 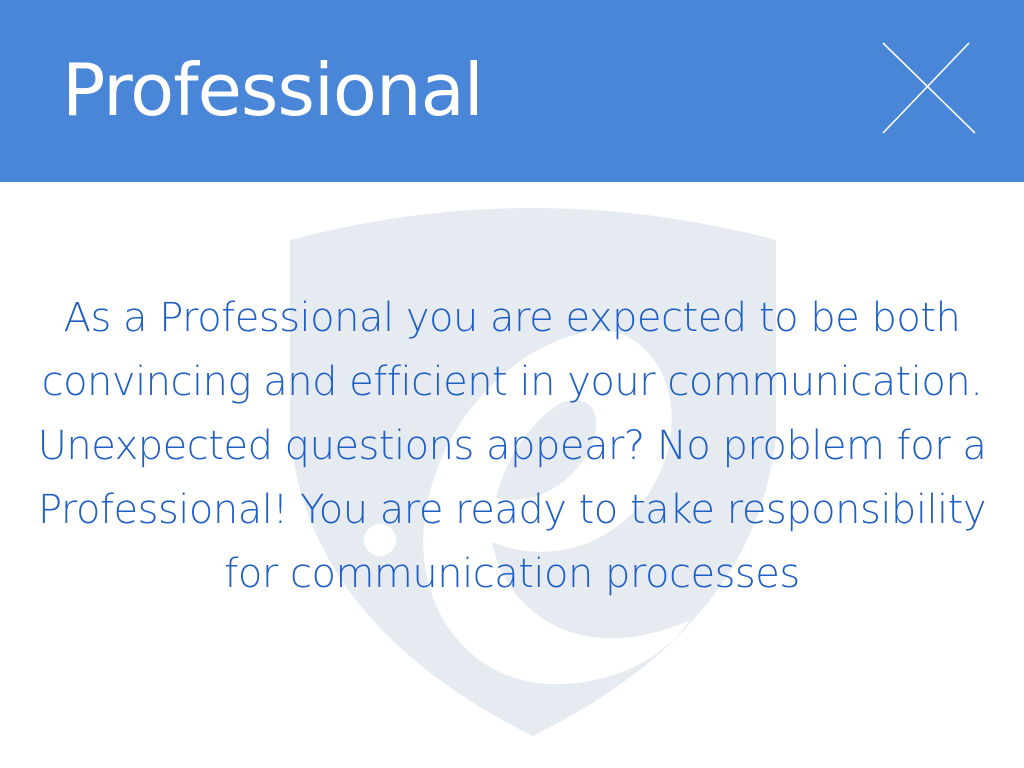 I want to click on close-icon, so click(x=929, y=88).